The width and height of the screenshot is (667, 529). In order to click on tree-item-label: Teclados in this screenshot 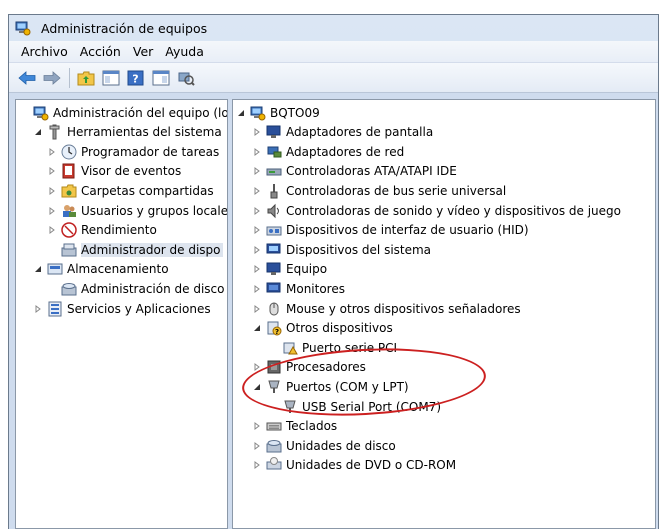, I will do `click(312, 426)`.